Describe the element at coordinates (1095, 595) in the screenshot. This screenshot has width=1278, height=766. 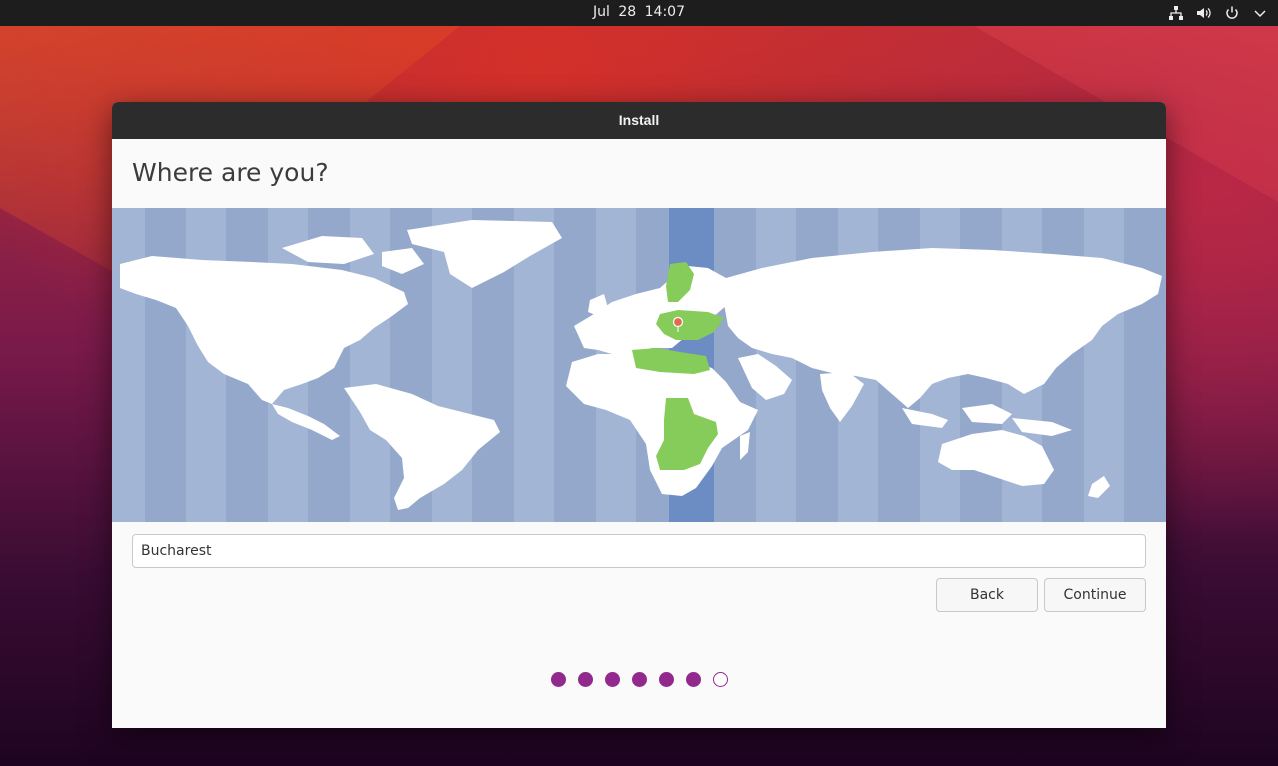
I see `continue-button: Continue` at that location.